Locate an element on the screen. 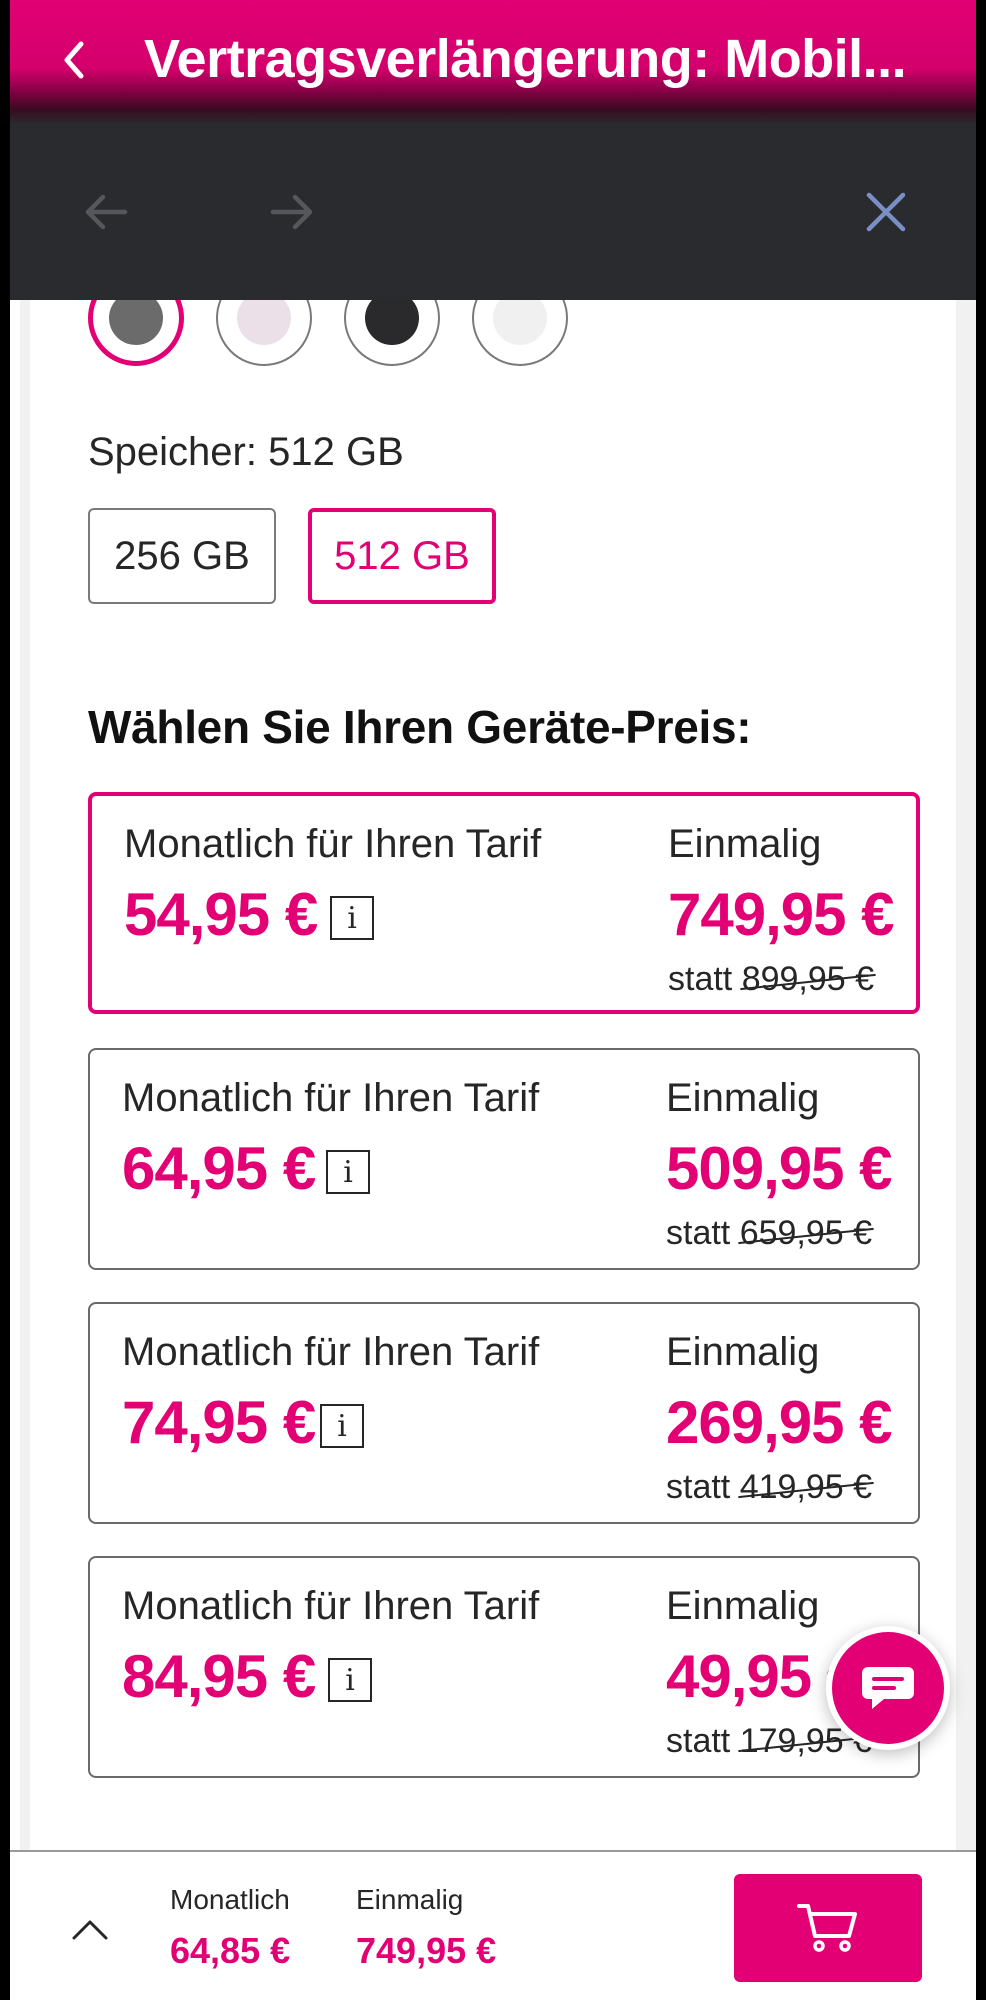 Image resolution: width=986 pixels, height=2000 pixels. add-to-cart-button is located at coordinates (828, 1928).